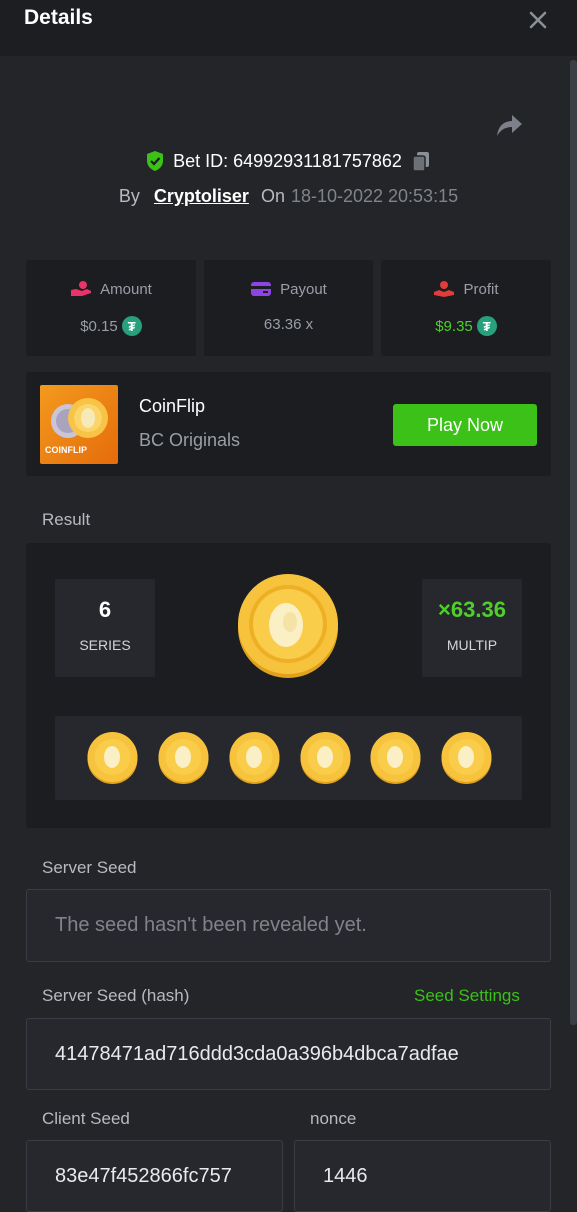 Image resolution: width=577 pixels, height=1212 pixels. Describe the element at coordinates (288, 308) in the screenshot. I see `payout-card: Payout 63.36 x` at that location.